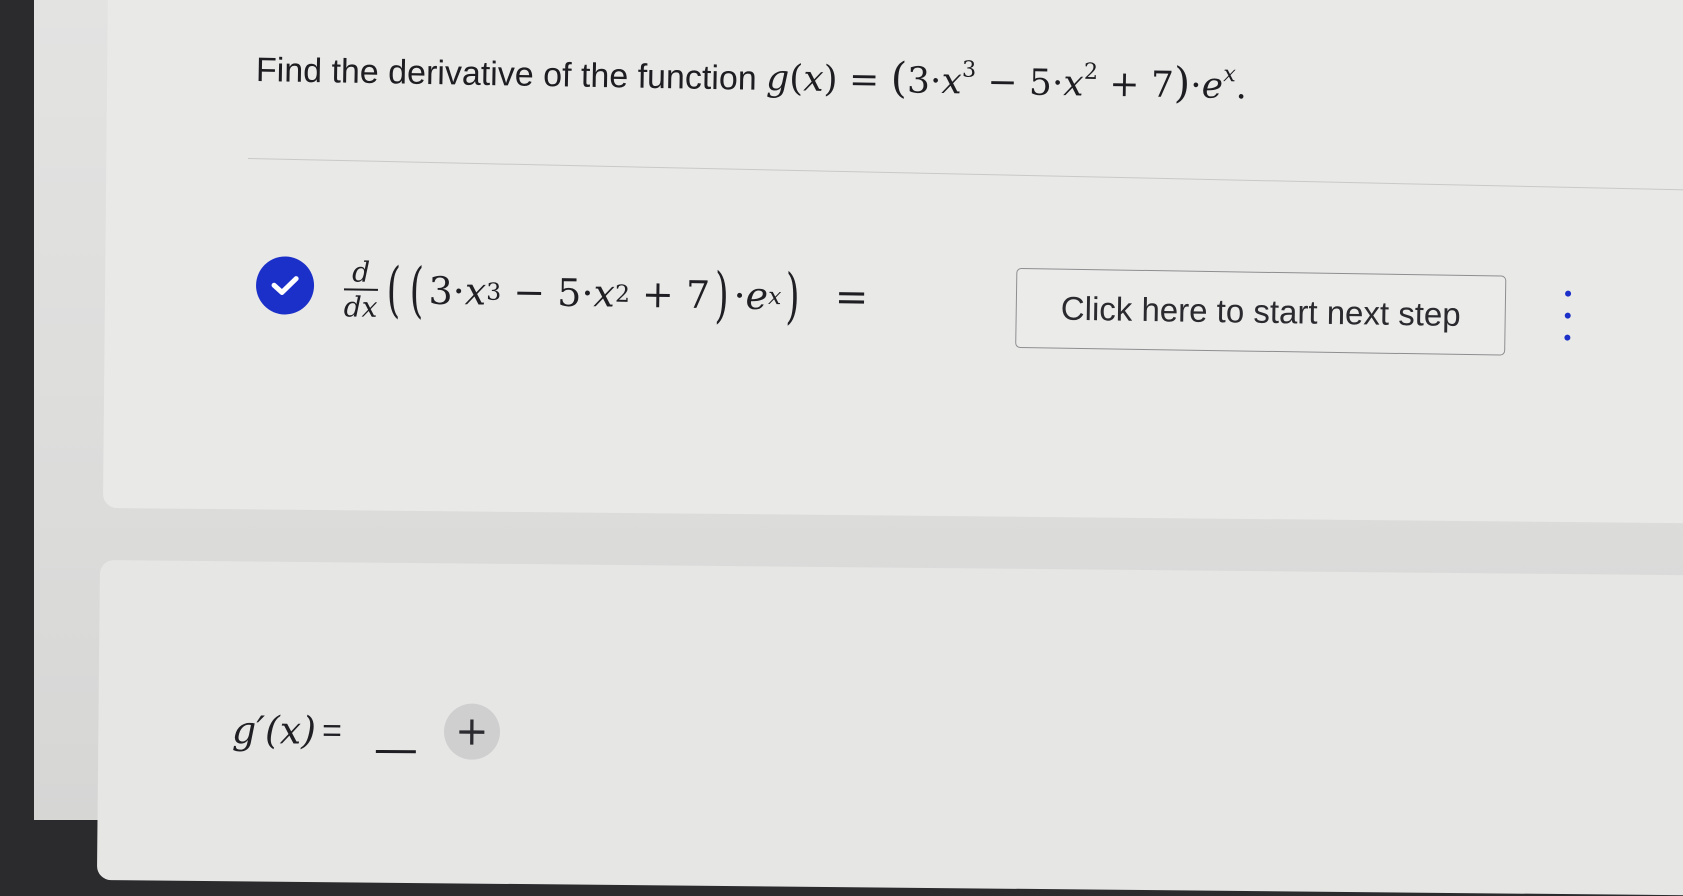 The height and width of the screenshot is (896, 1683). I want to click on start-next-step-label: Click here to start next step, so click(1260, 311).